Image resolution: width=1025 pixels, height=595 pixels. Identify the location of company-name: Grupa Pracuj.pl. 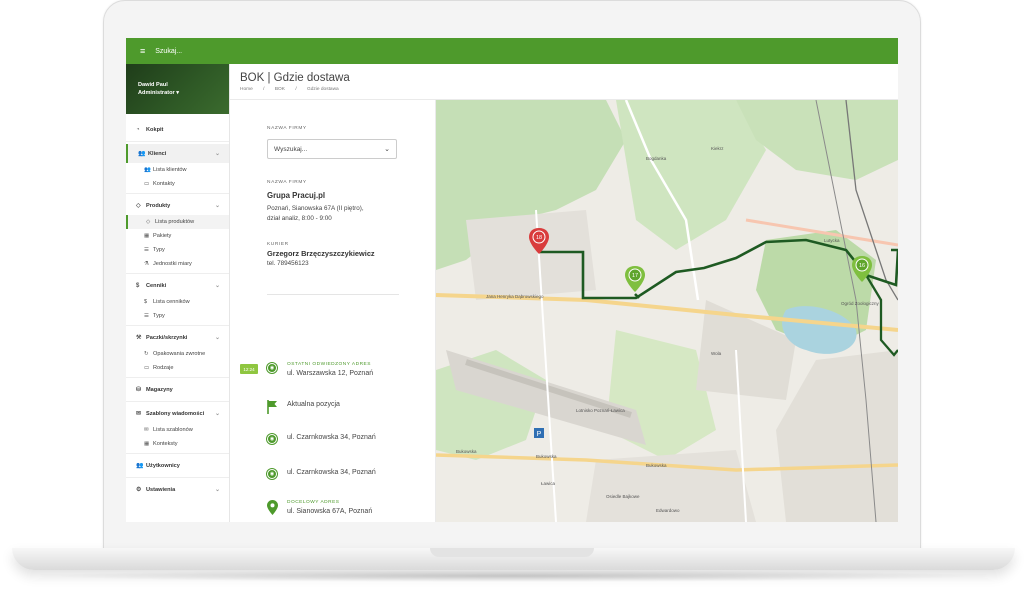
(296, 195).